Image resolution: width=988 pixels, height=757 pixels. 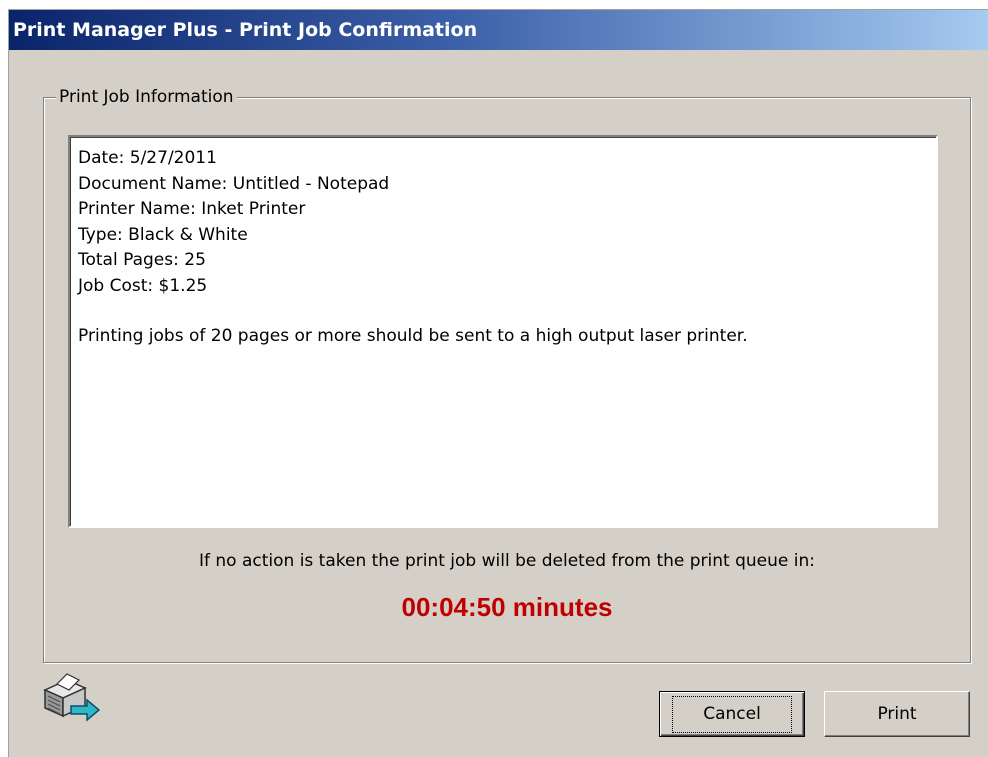 I want to click on info-type: Type: Black & White, so click(x=163, y=234).